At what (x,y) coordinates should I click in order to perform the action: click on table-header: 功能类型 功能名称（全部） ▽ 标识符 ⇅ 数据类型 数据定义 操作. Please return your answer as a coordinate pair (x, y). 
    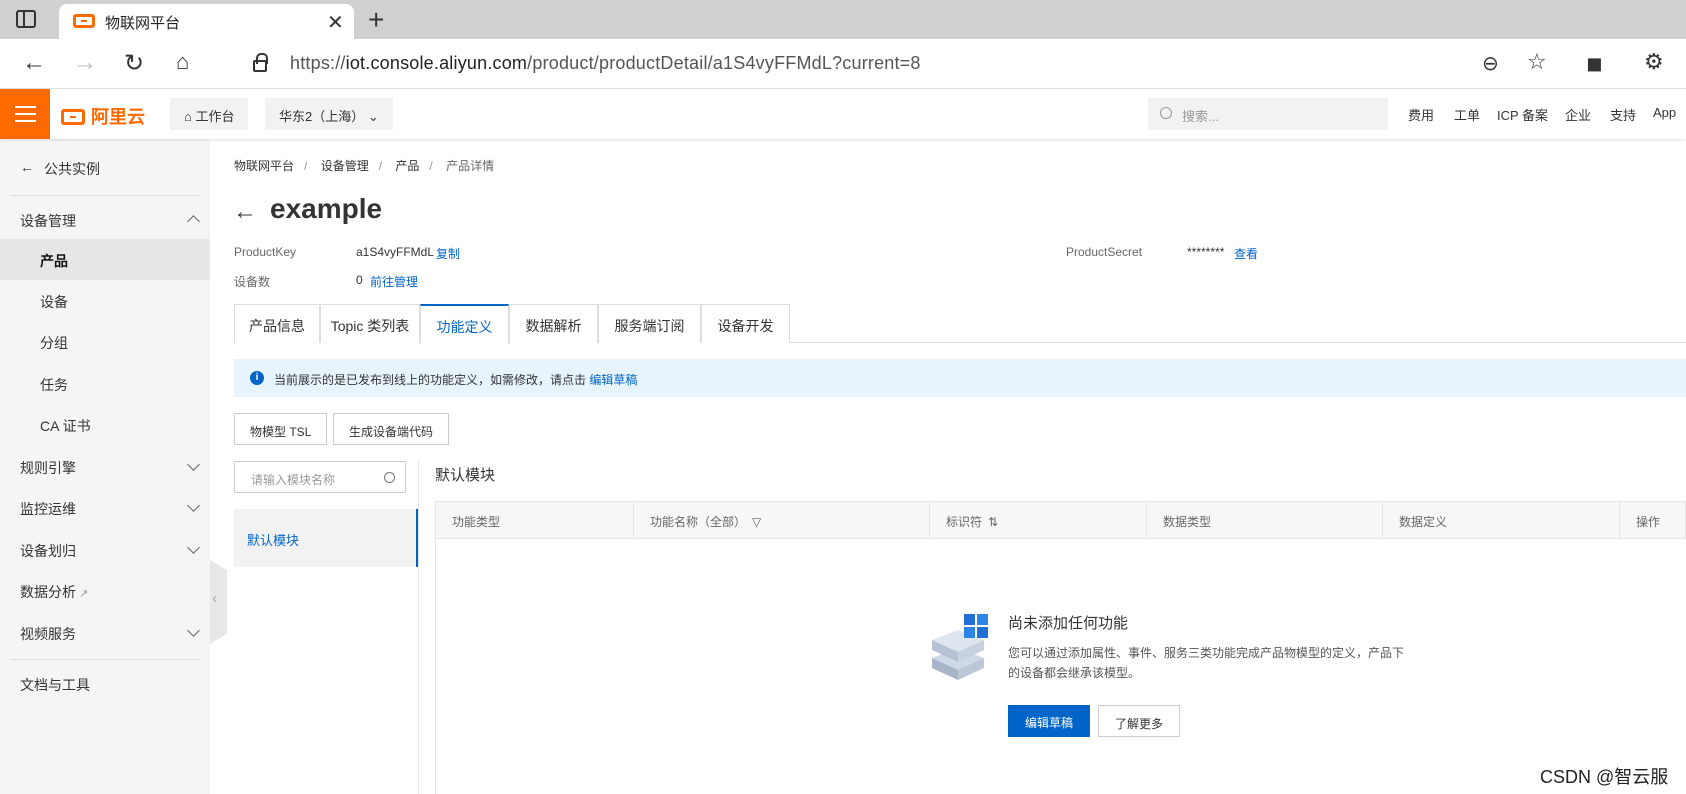
    Looking at the image, I should click on (1060, 520).